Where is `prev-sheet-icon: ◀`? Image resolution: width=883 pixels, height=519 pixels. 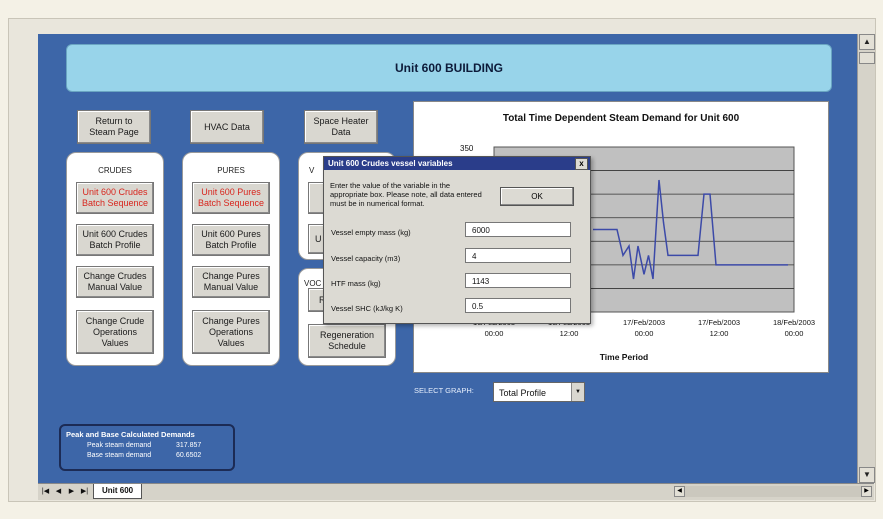 prev-sheet-icon: ◀ is located at coordinates (58, 491).